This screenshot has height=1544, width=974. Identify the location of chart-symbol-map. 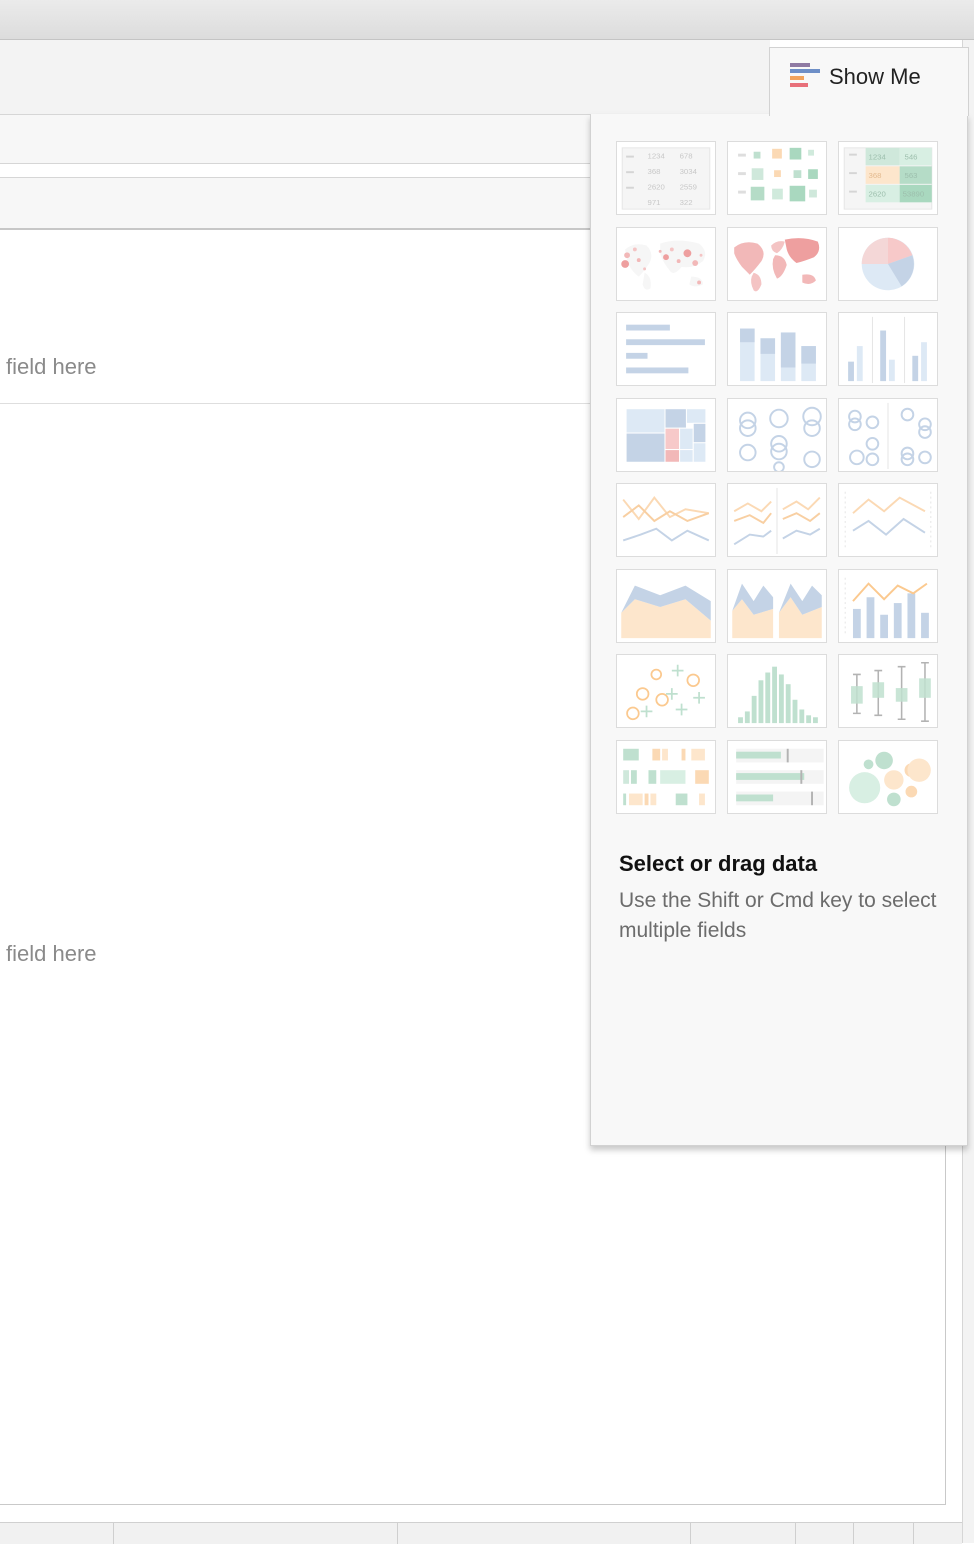
(666, 264).